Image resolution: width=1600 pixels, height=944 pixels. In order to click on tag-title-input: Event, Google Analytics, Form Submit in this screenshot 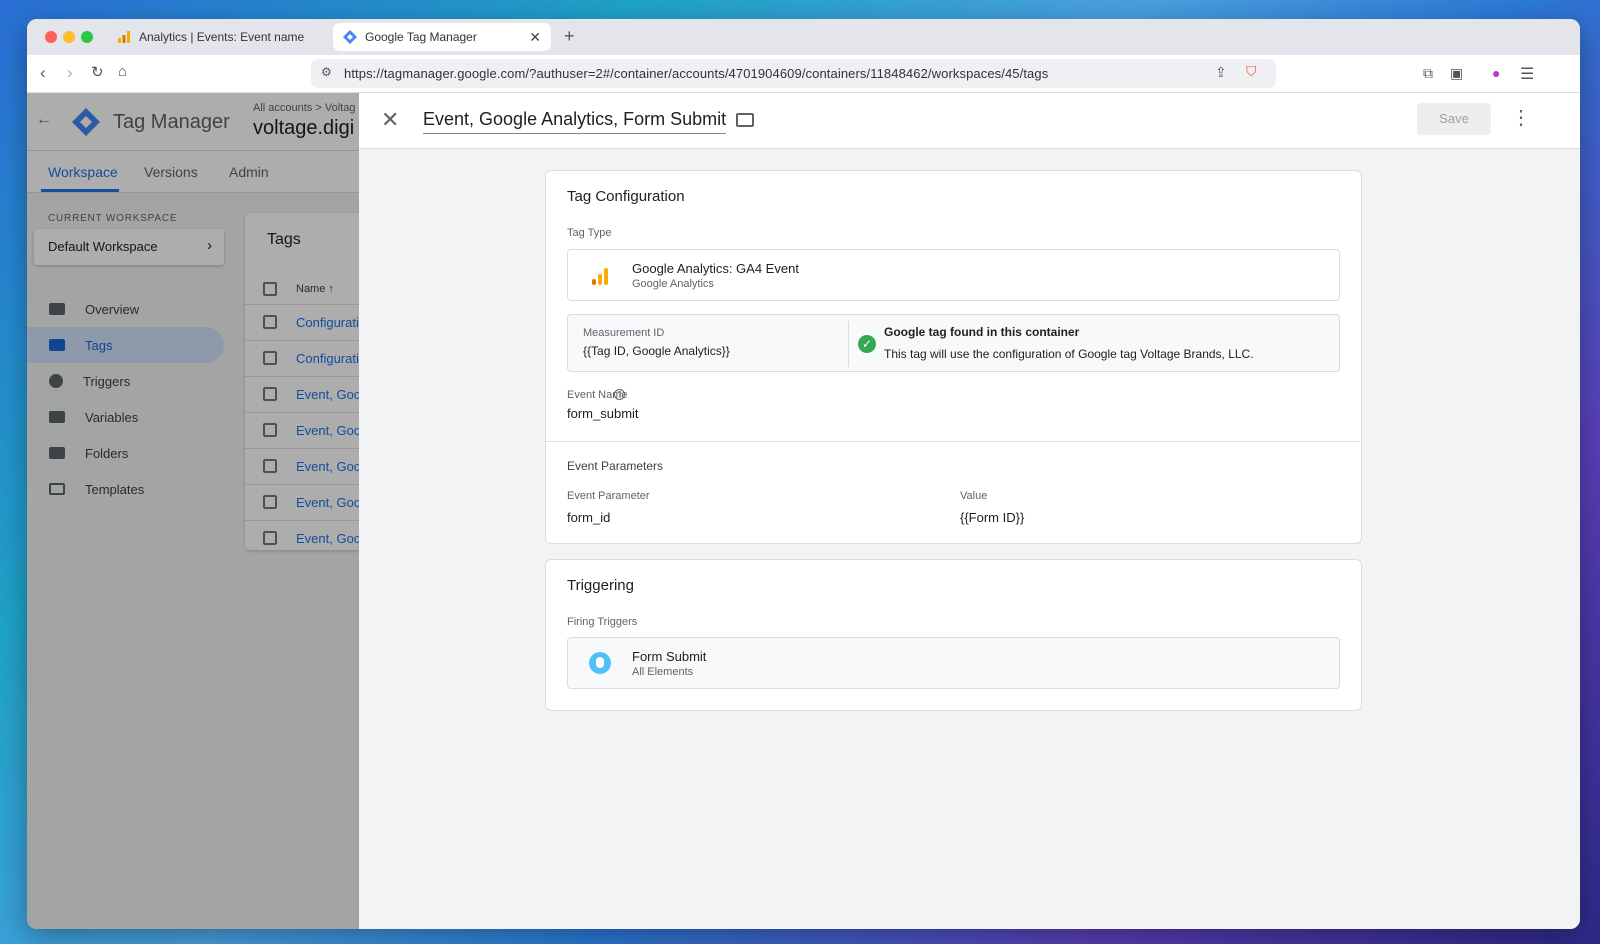, I will do `click(575, 121)`.